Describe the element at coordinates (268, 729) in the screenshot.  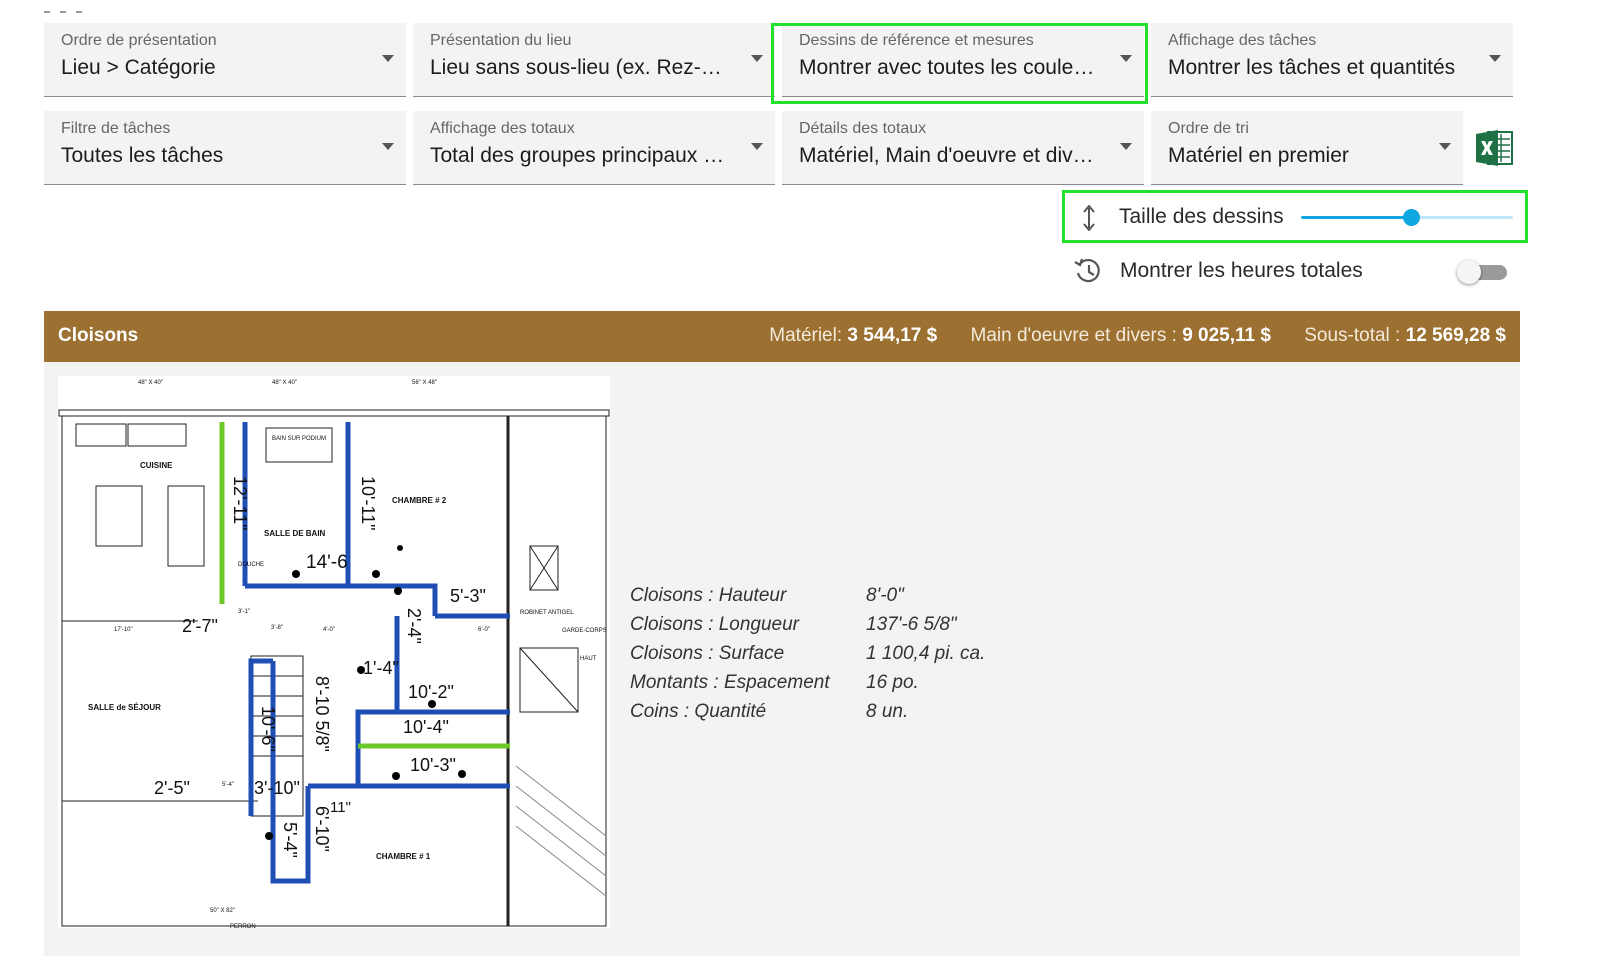
I see `svg-text: 10'-6"` at that location.